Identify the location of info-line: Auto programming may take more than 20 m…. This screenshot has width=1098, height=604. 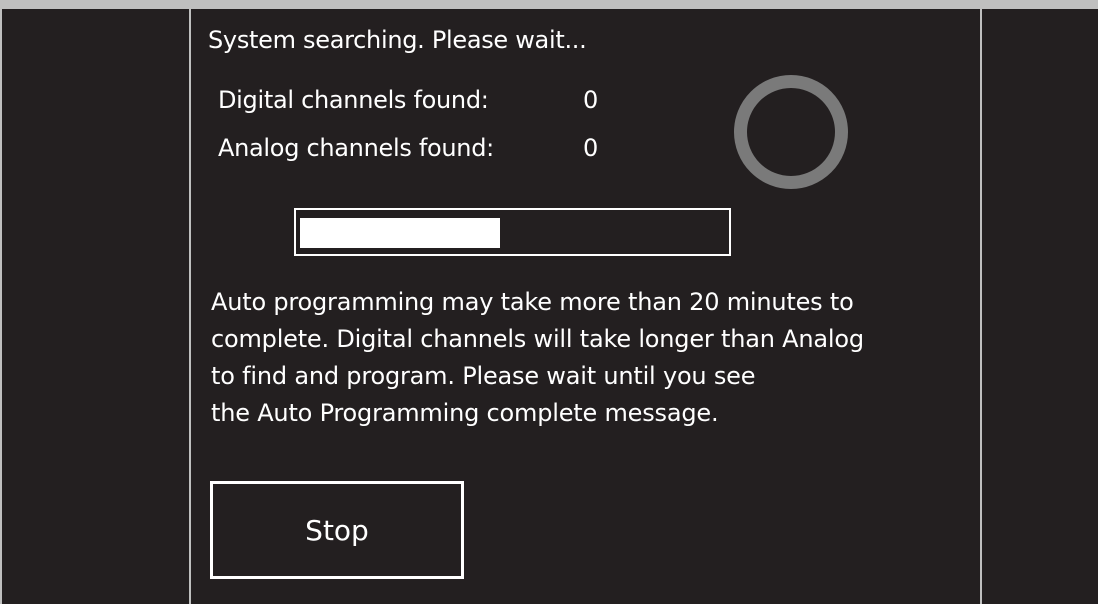
(532, 302).